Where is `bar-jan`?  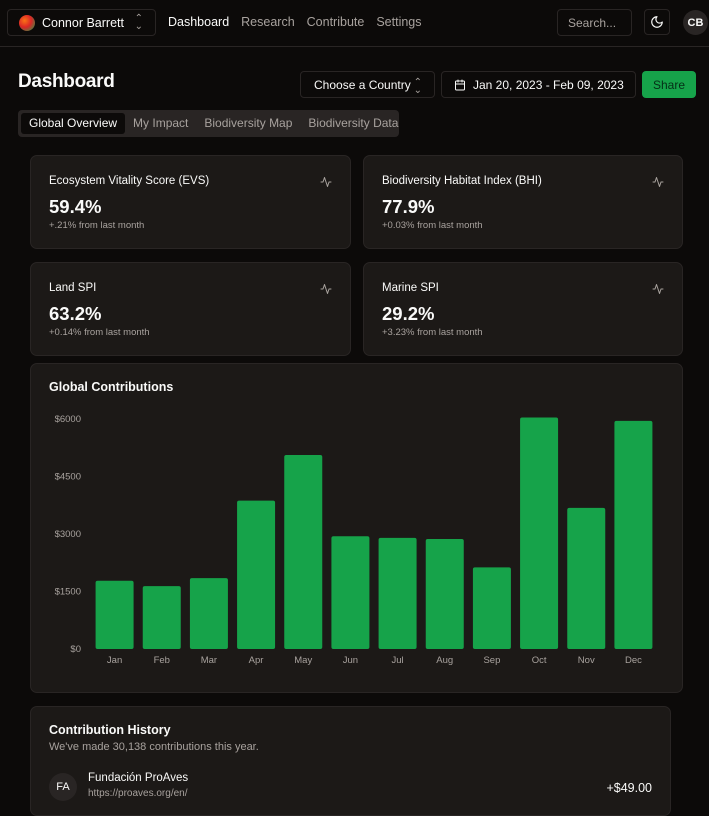 bar-jan is located at coordinates (114, 614).